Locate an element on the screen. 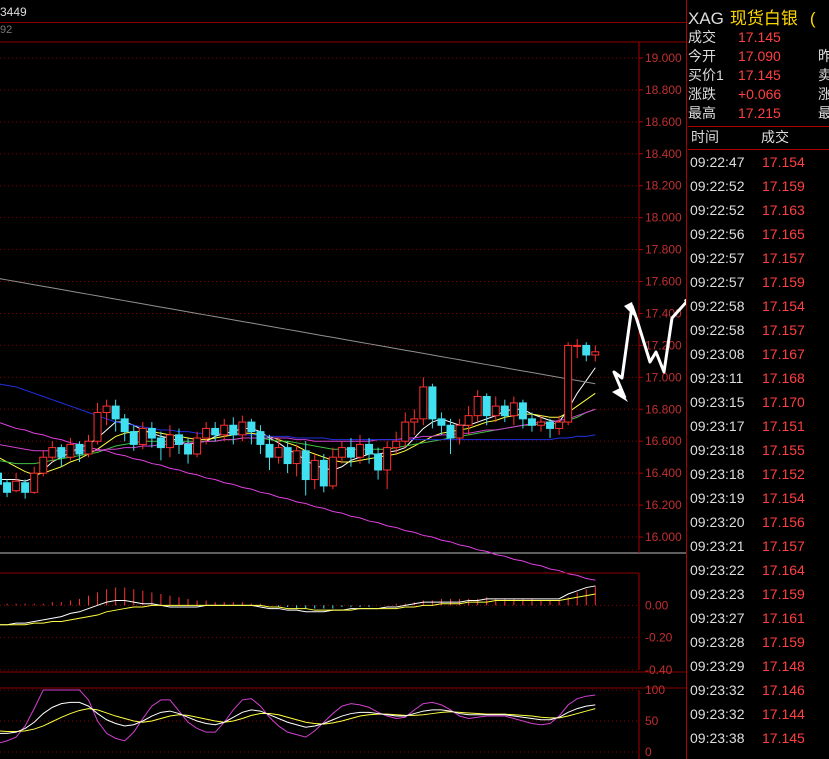 The image size is (829, 759). tick-row: 09:23:11 17.168 is located at coordinates (759, 378).